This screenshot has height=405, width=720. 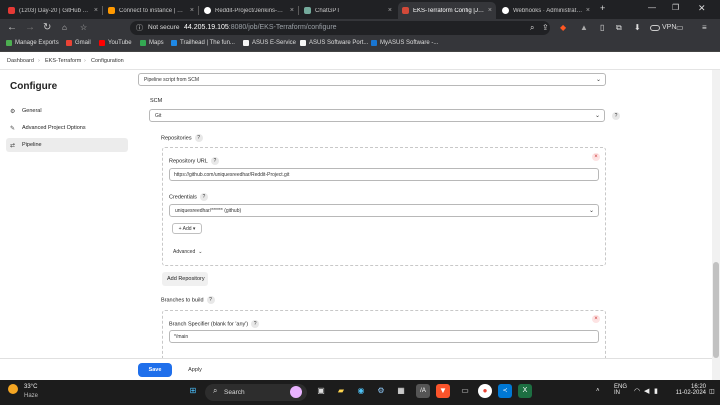 What do you see at coordinates (381, 391) in the screenshot?
I see `settings-icon: ⚙` at bounding box center [381, 391].